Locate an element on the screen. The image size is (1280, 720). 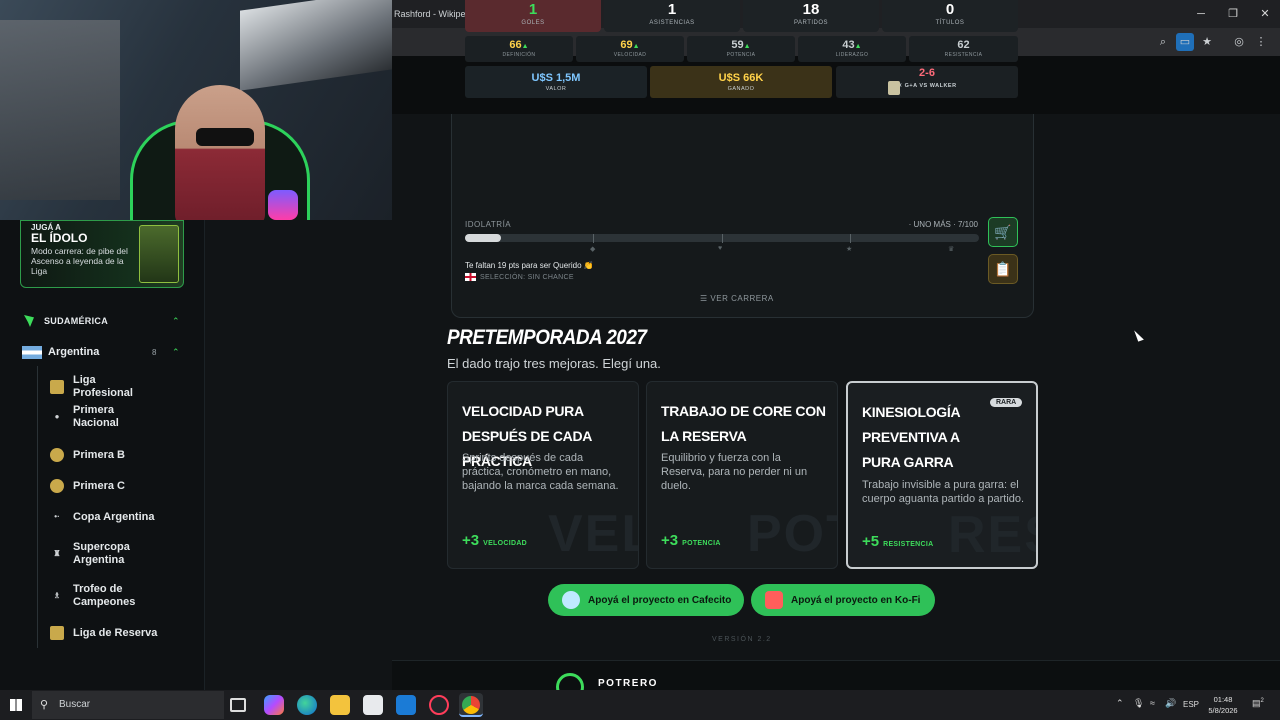
kofi-button: Apoyá el proyecto en Ko-Fi is located at coordinates (843, 600).